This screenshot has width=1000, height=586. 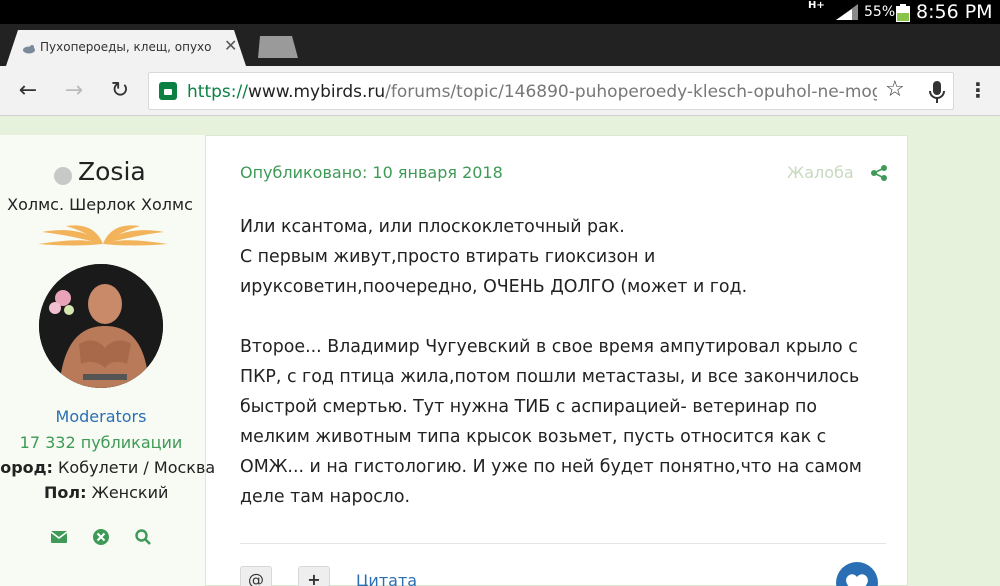 I want to click on back-arrow-icon: ←, so click(x=28, y=92).